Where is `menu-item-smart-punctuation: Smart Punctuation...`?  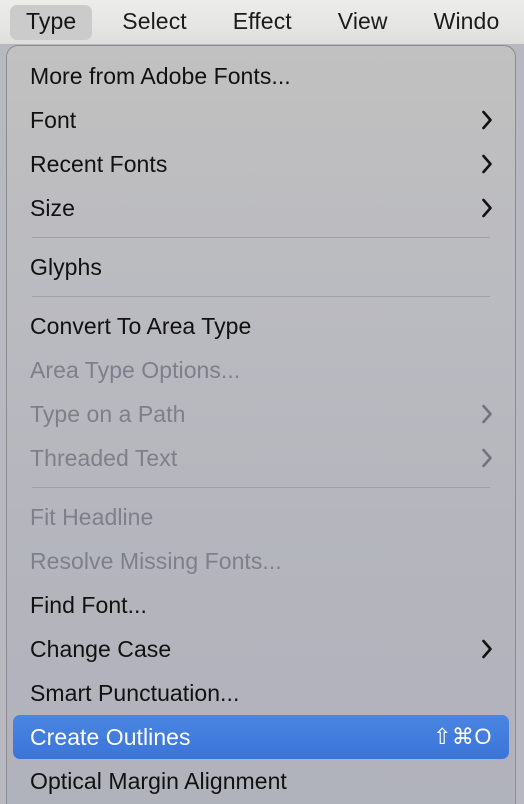 menu-item-smart-punctuation: Smart Punctuation... is located at coordinates (261, 693).